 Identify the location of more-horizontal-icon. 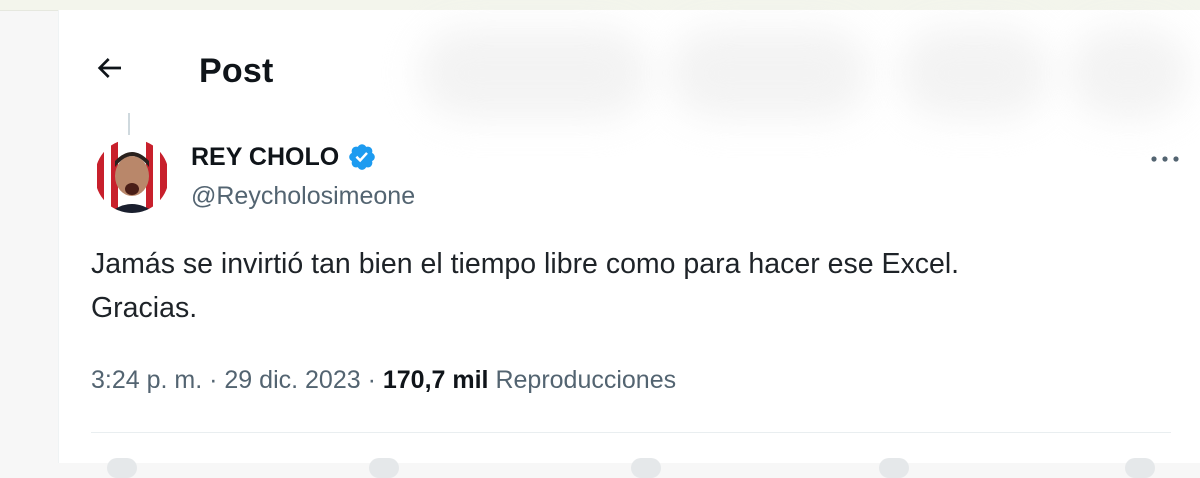
(1165, 159).